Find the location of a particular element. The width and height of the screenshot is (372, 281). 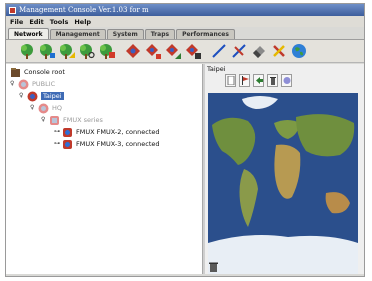

detail-flag-button is located at coordinates (244, 80).